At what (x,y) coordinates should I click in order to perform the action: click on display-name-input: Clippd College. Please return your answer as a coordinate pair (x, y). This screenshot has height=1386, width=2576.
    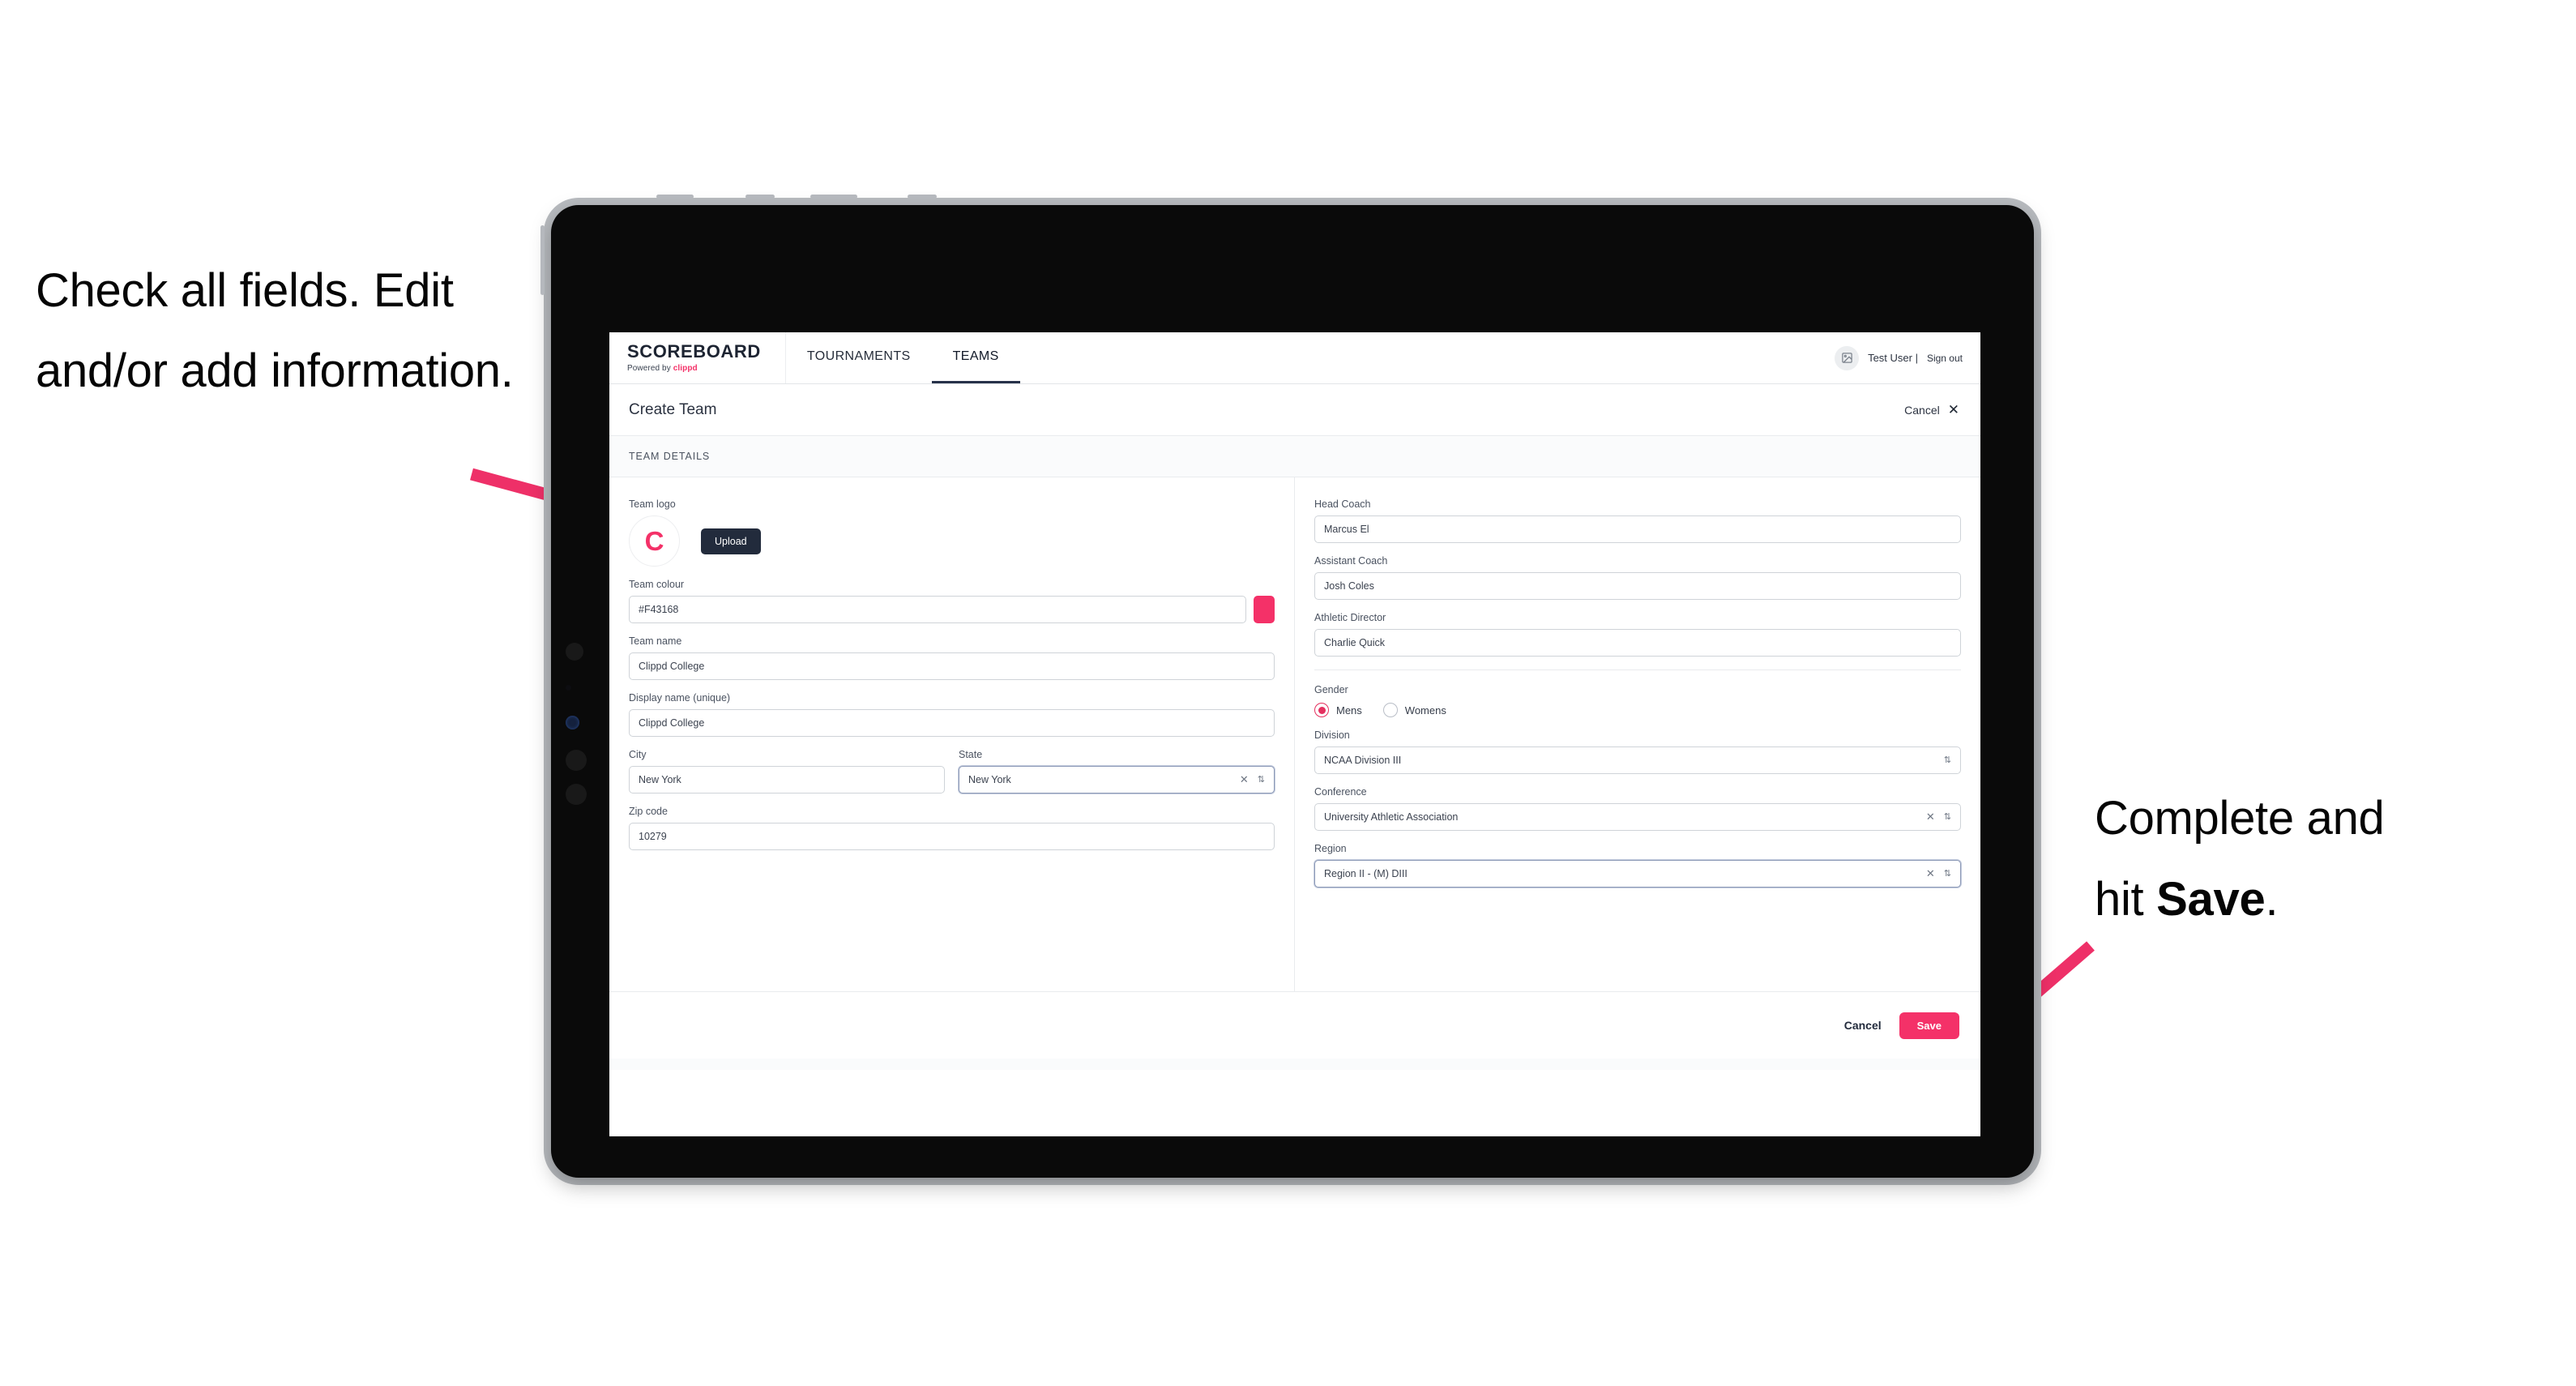
    Looking at the image, I should click on (952, 723).